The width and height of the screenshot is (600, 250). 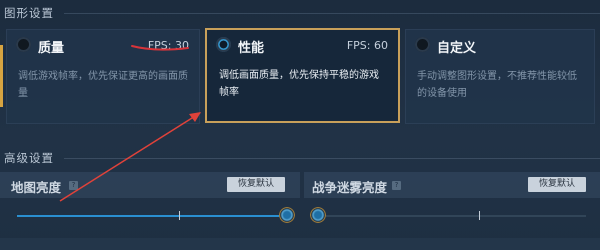 What do you see at coordinates (160, 48) in the screenshot?
I see `underline-annotation` at bounding box center [160, 48].